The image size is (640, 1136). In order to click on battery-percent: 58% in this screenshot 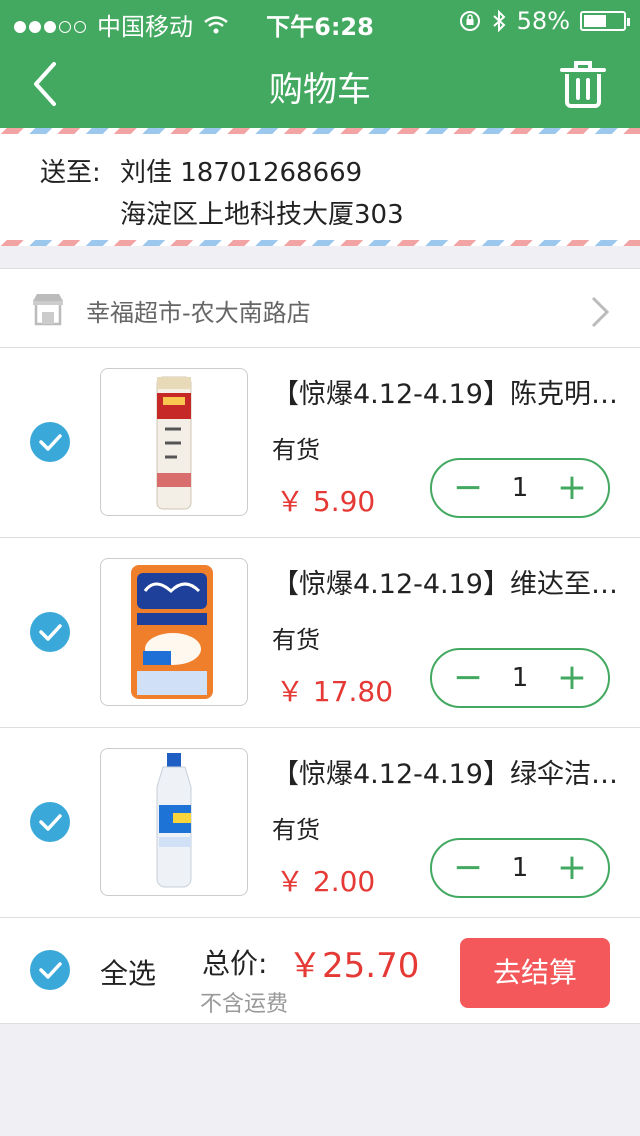, I will do `click(543, 21)`.